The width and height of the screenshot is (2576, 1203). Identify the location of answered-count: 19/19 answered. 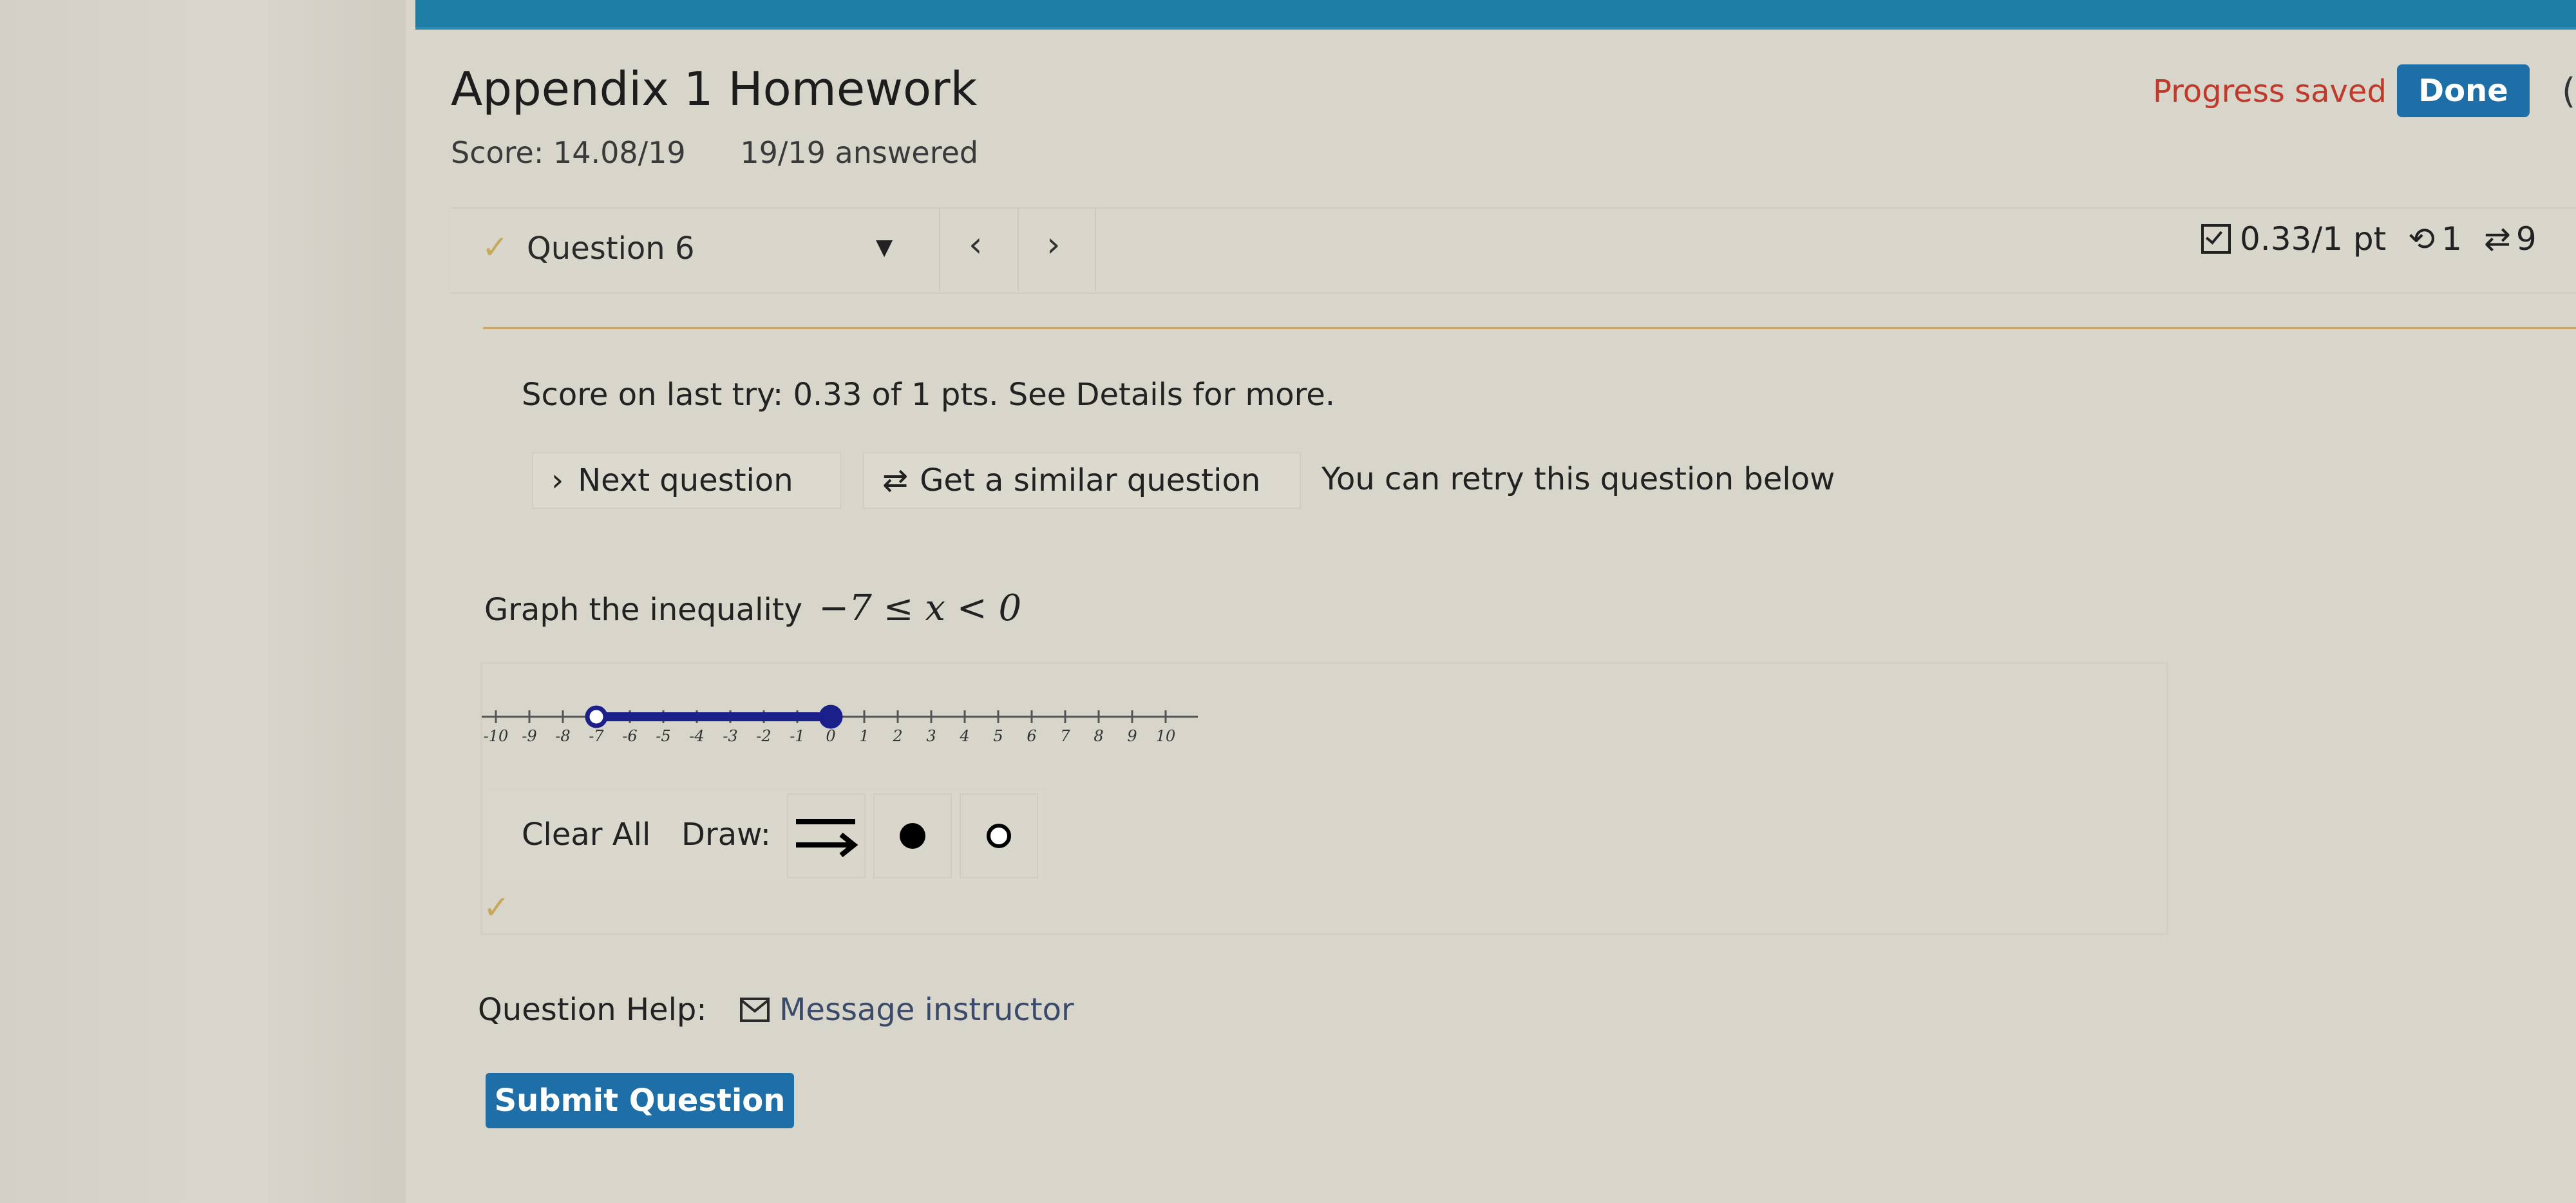
(859, 152).